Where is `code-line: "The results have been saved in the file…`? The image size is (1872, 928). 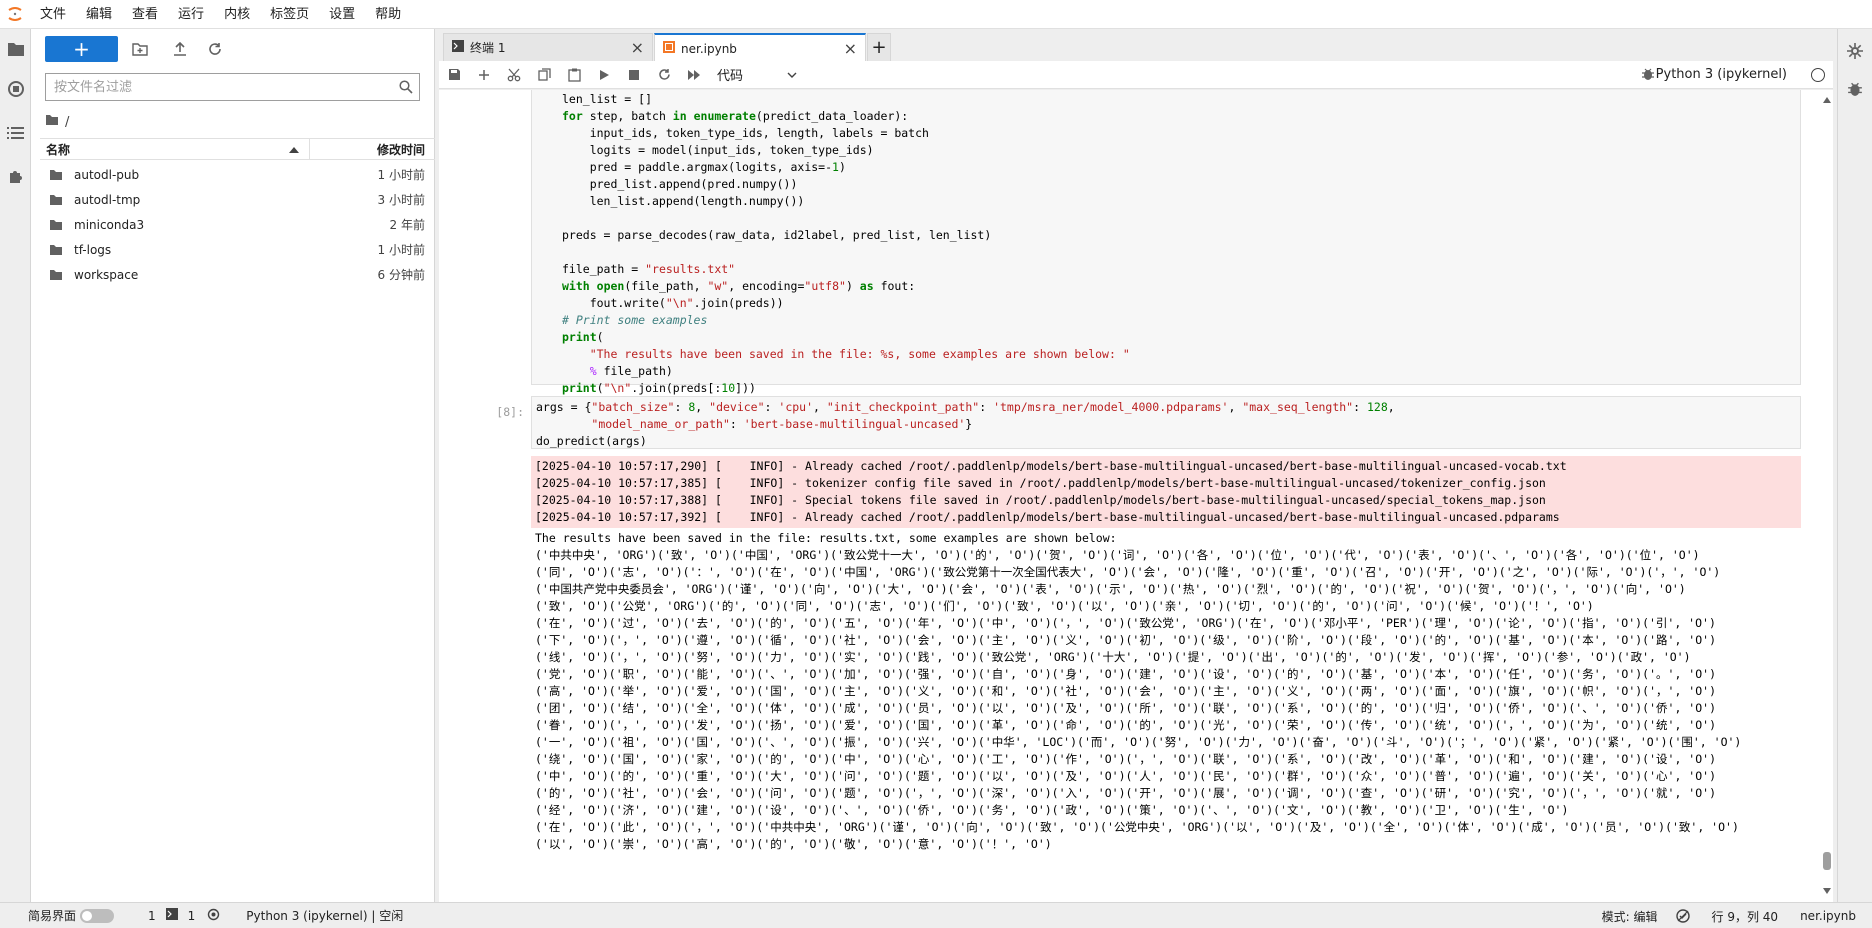
code-line: "The results have been saved in the file… is located at coordinates (859, 354).